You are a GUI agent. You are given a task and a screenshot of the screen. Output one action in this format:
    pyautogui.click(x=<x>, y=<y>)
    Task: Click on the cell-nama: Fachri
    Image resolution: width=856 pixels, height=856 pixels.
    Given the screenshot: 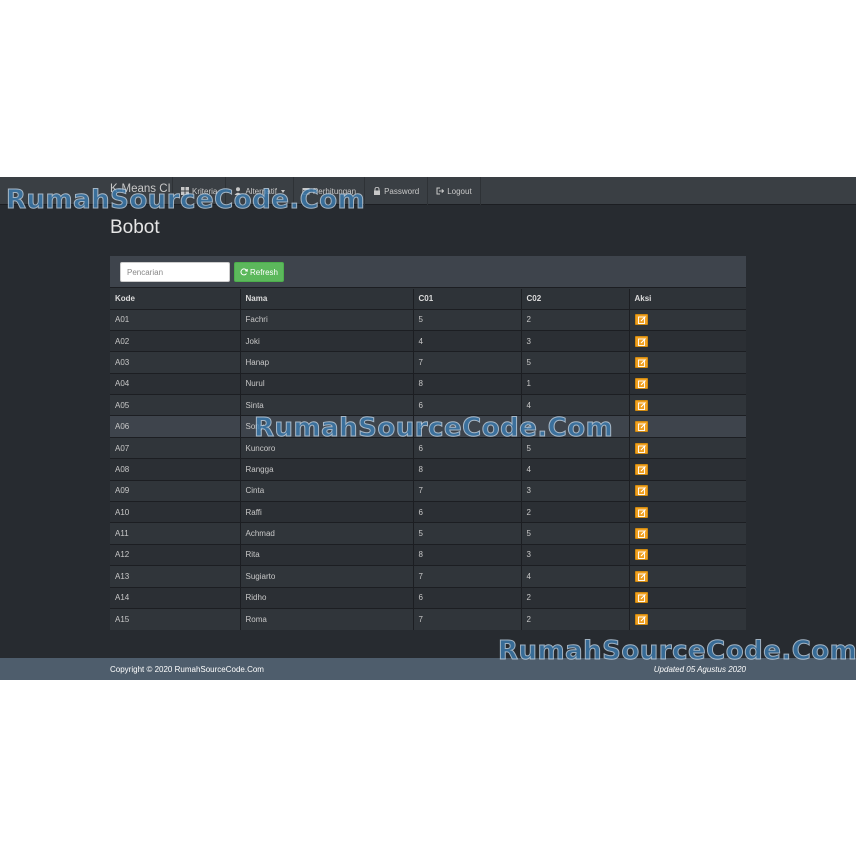 What is the action you would take?
    pyautogui.click(x=326, y=319)
    